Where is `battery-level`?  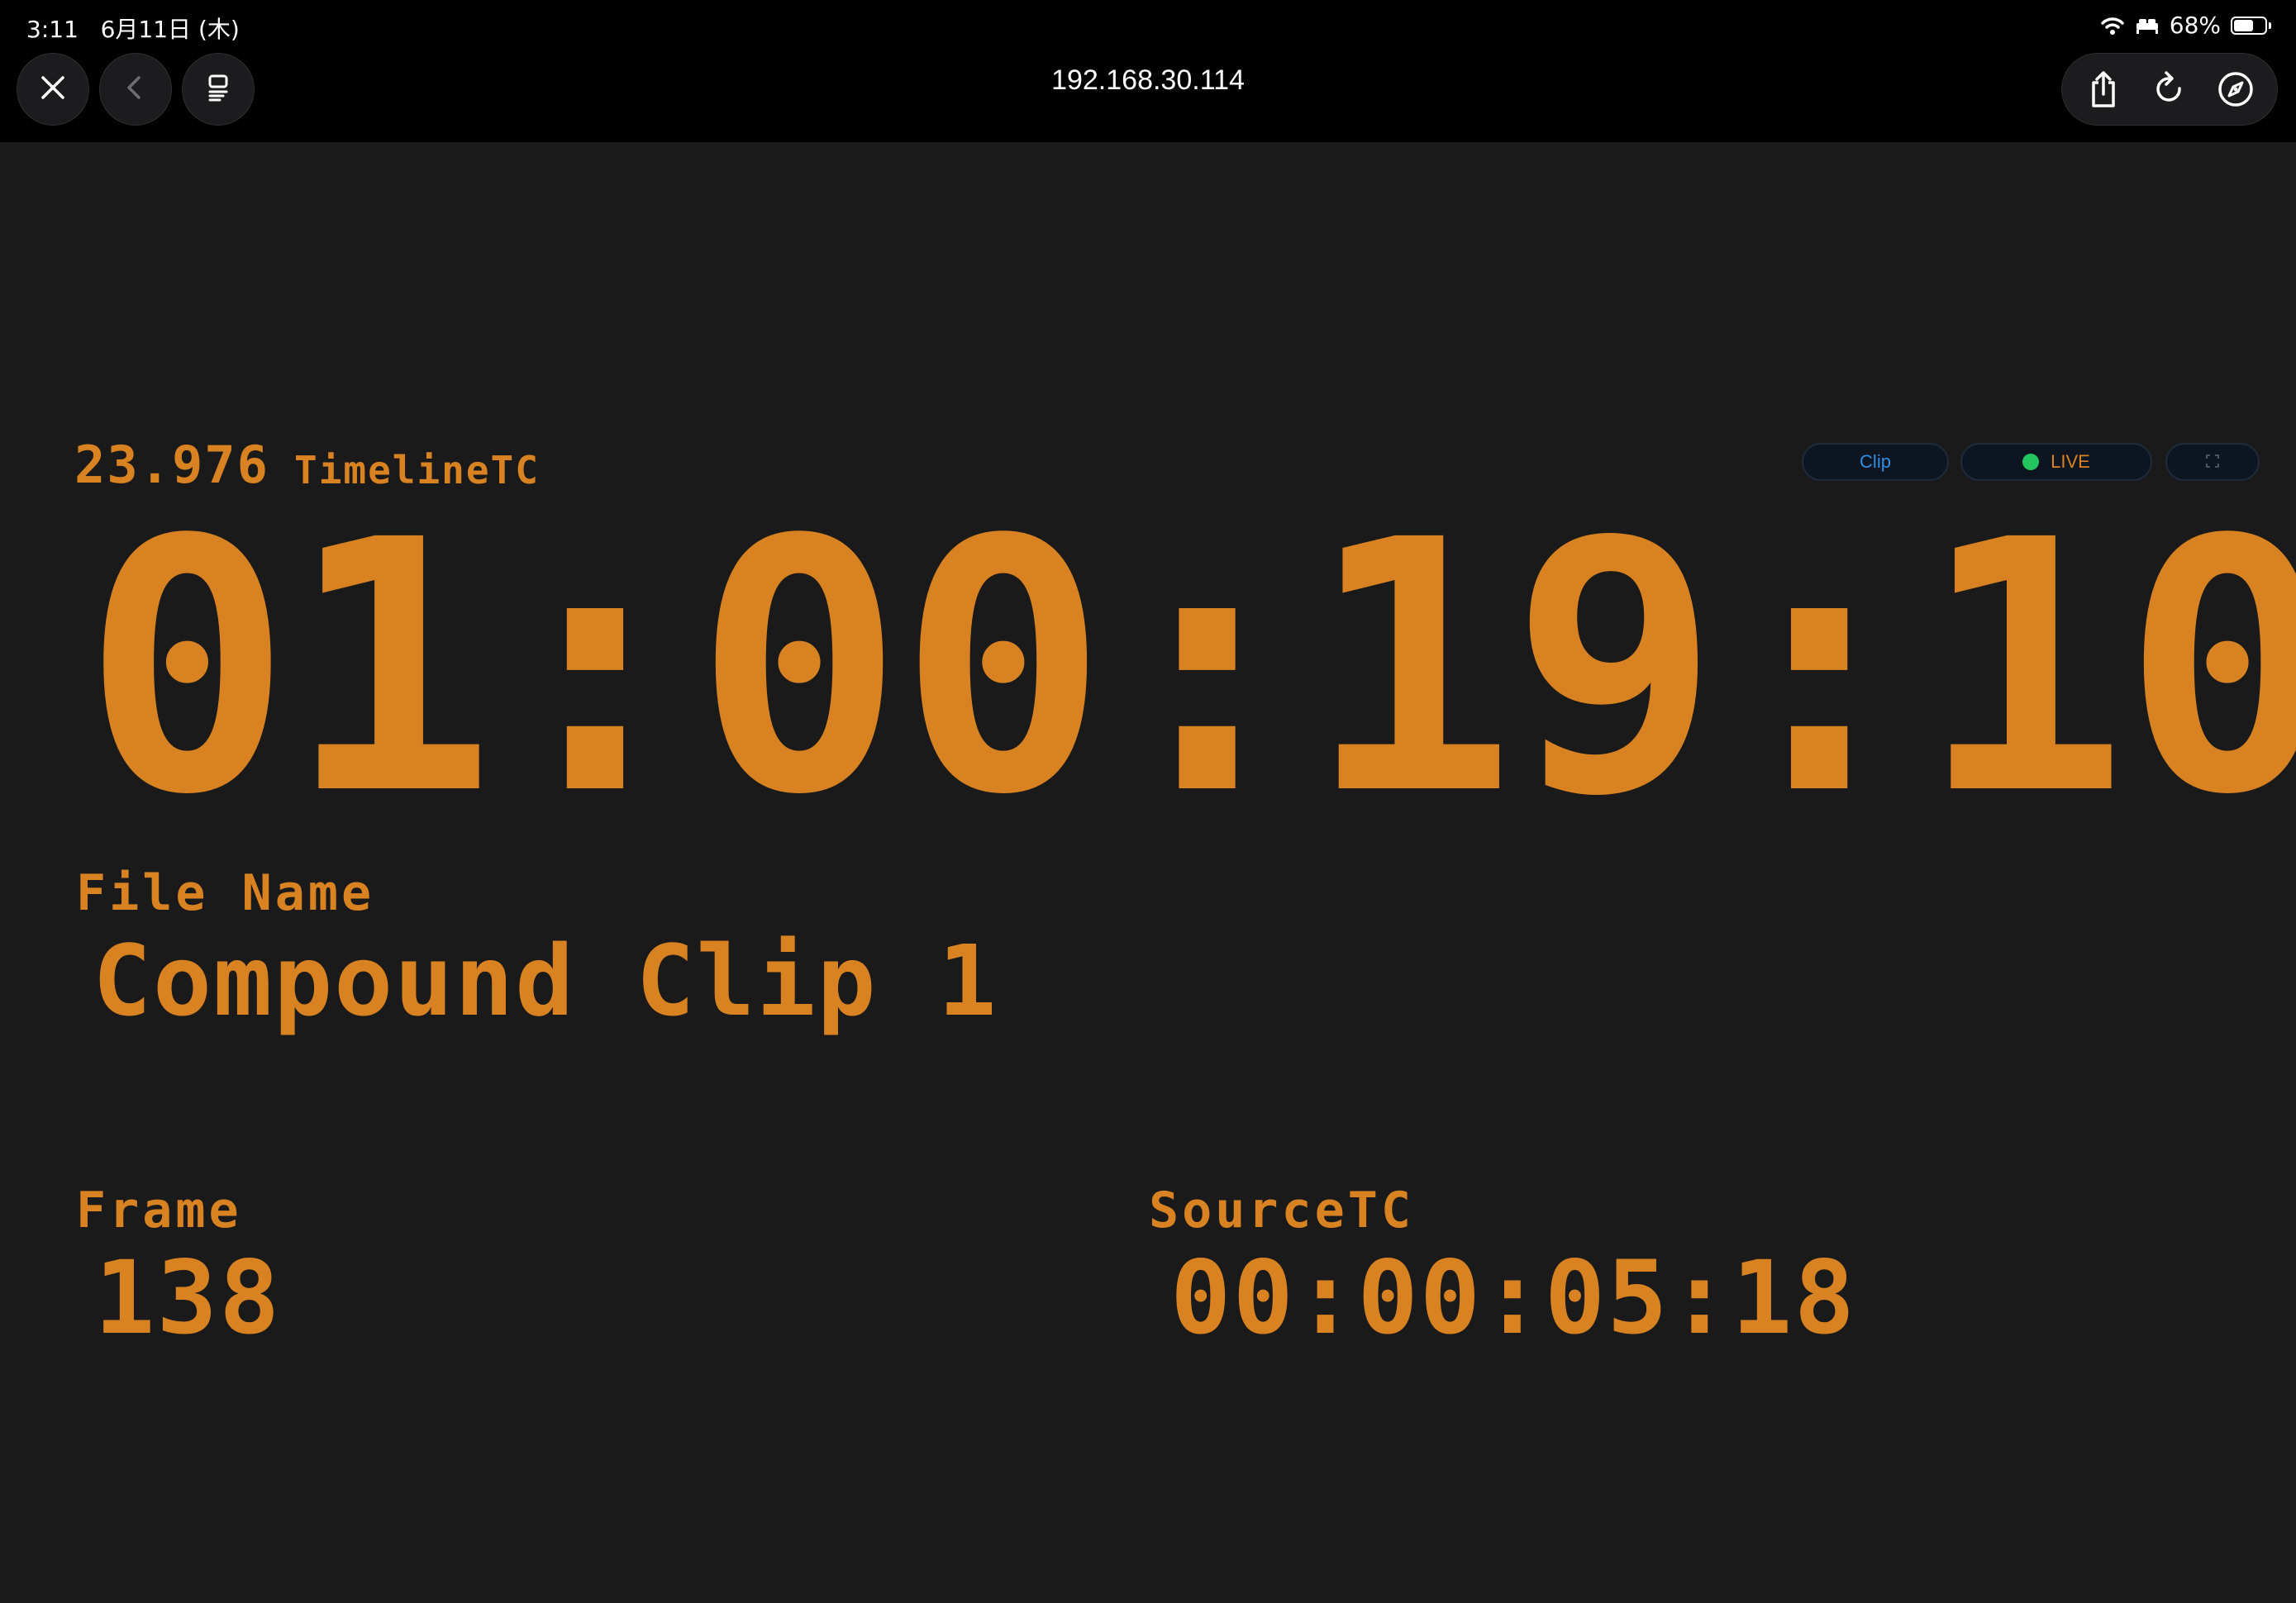
battery-level is located at coordinates (2244, 25).